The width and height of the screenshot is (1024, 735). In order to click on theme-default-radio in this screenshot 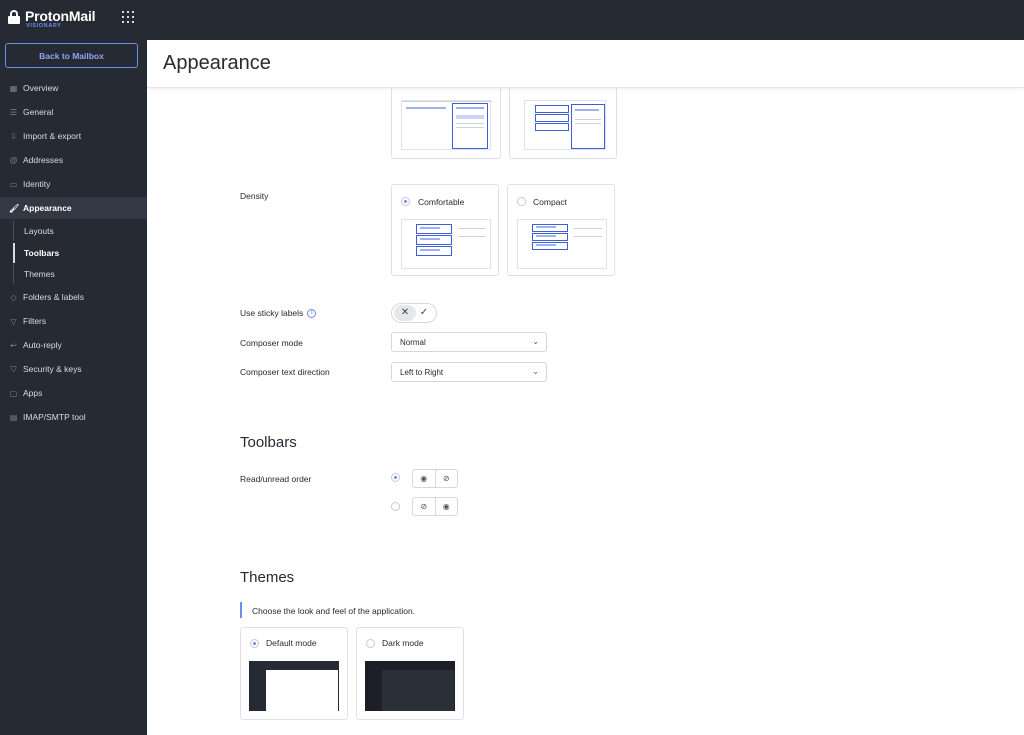, I will do `click(254, 643)`.